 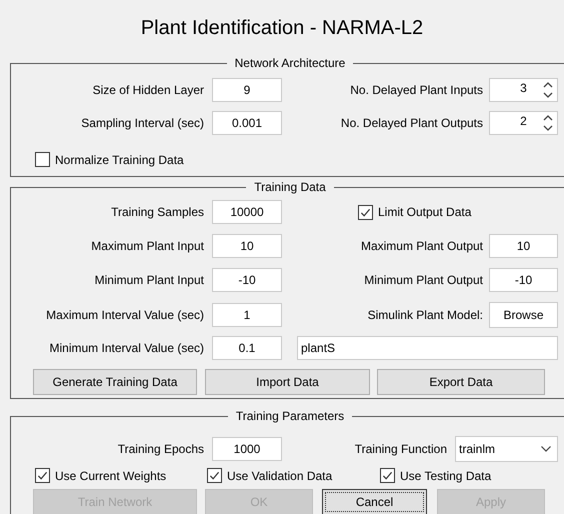 What do you see at coordinates (290, 63) in the screenshot?
I see `section-title: Network Architecture` at bounding box center [290, 63].